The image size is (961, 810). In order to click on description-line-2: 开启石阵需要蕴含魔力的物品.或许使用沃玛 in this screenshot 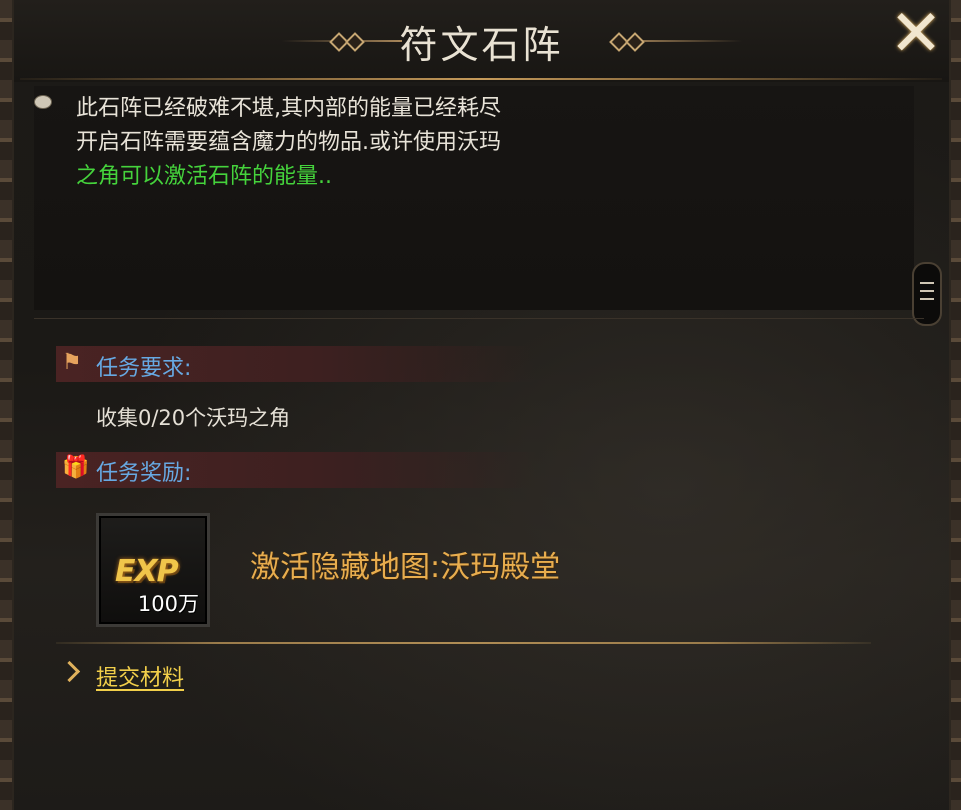, I will do `click(288, 142)`.